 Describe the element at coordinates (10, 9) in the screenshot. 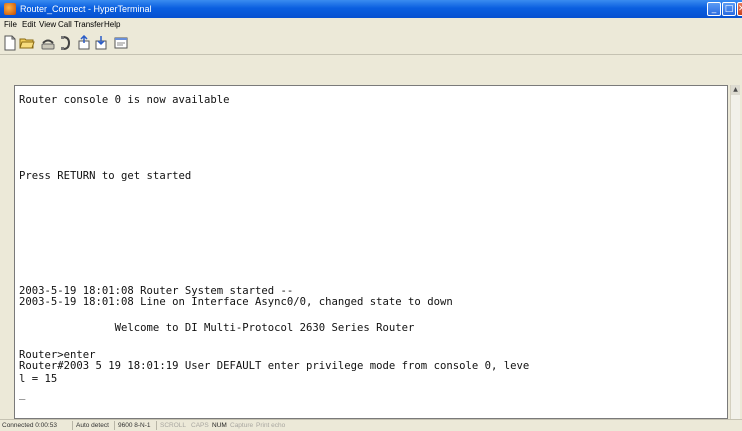

I see `hyperterminal-app-icon` at that location.